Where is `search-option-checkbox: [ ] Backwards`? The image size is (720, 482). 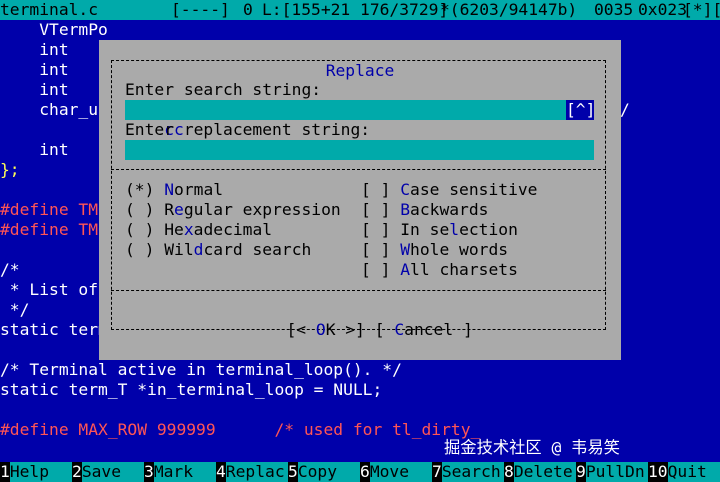
search-option-checkbox: [ ] Backwards is located at coordinates (424, 210).